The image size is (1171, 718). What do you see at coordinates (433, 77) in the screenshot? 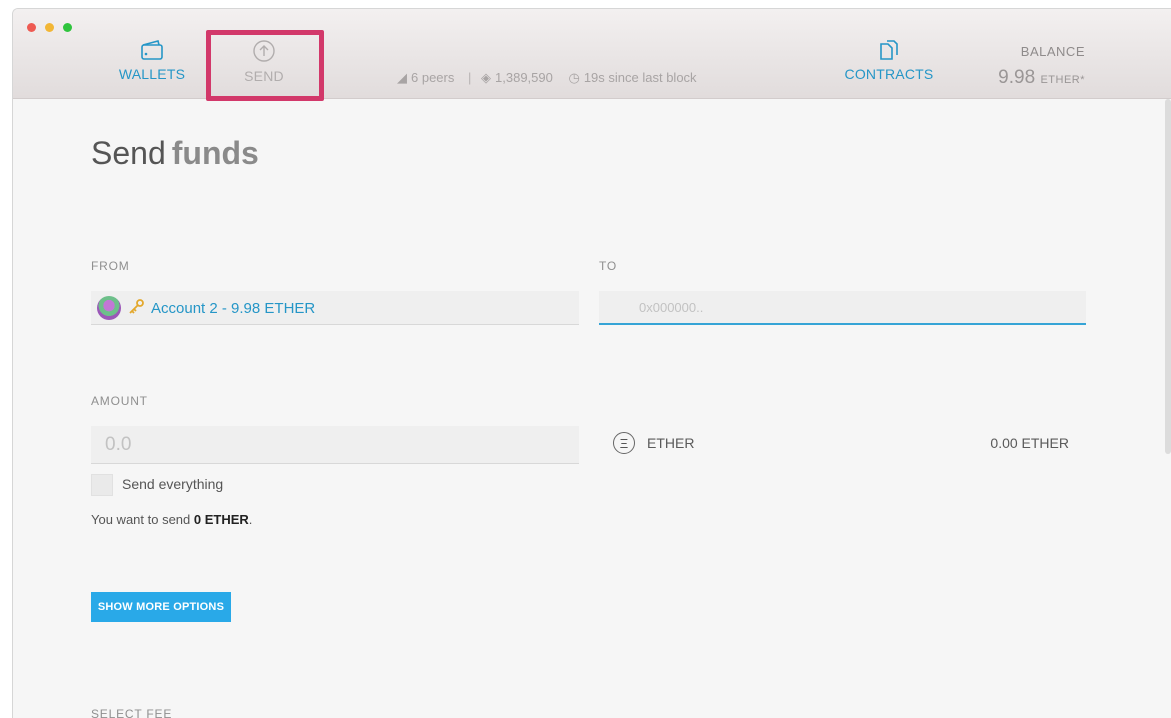
I see `peers-count: 6 peers` at bounding box center [433, 77].